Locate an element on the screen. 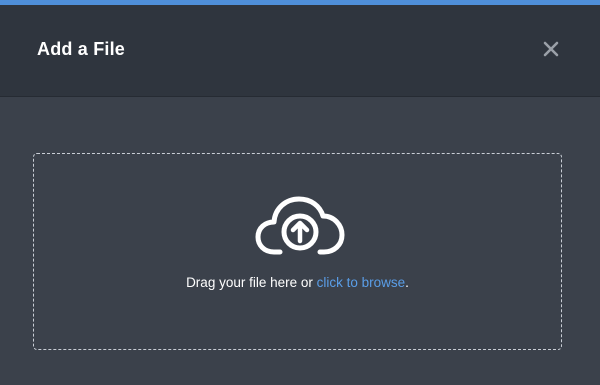 This screenshot has height=385, width=600. close-icon is located at coordinates (551, 49).